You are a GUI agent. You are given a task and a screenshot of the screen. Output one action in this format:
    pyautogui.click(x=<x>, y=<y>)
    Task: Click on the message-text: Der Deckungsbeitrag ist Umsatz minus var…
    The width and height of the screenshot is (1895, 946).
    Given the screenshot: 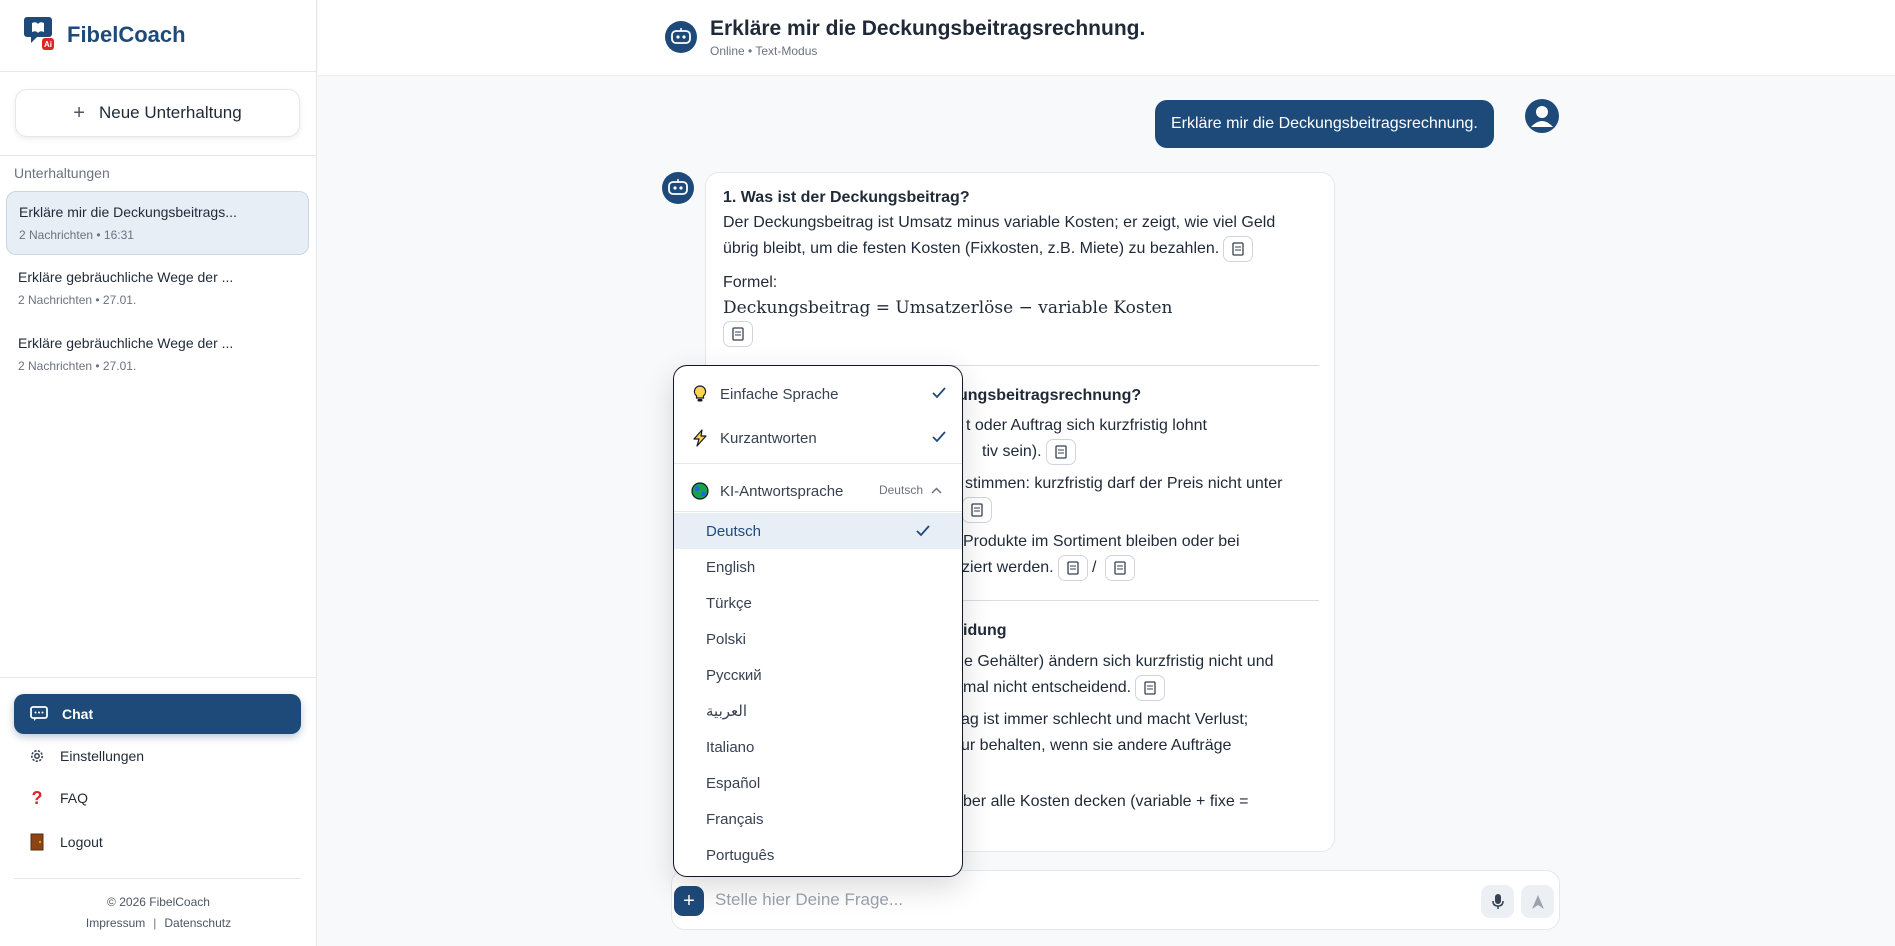 What is the action you would take?
    pyautogui.click(x=999, y=222)
    